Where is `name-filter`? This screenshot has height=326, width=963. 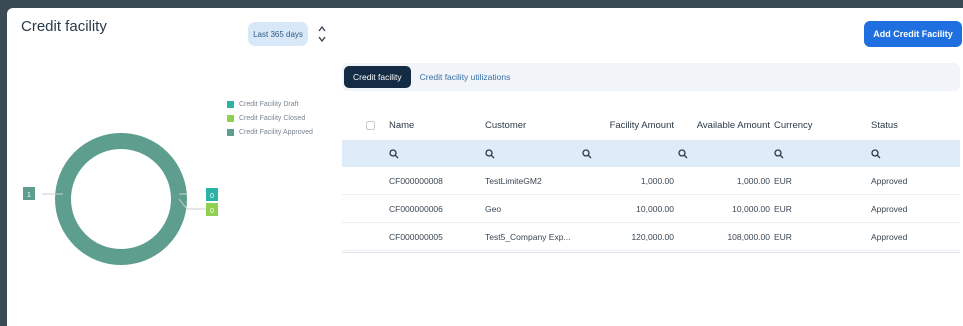
name-filter is located at coordinates (394, 154).